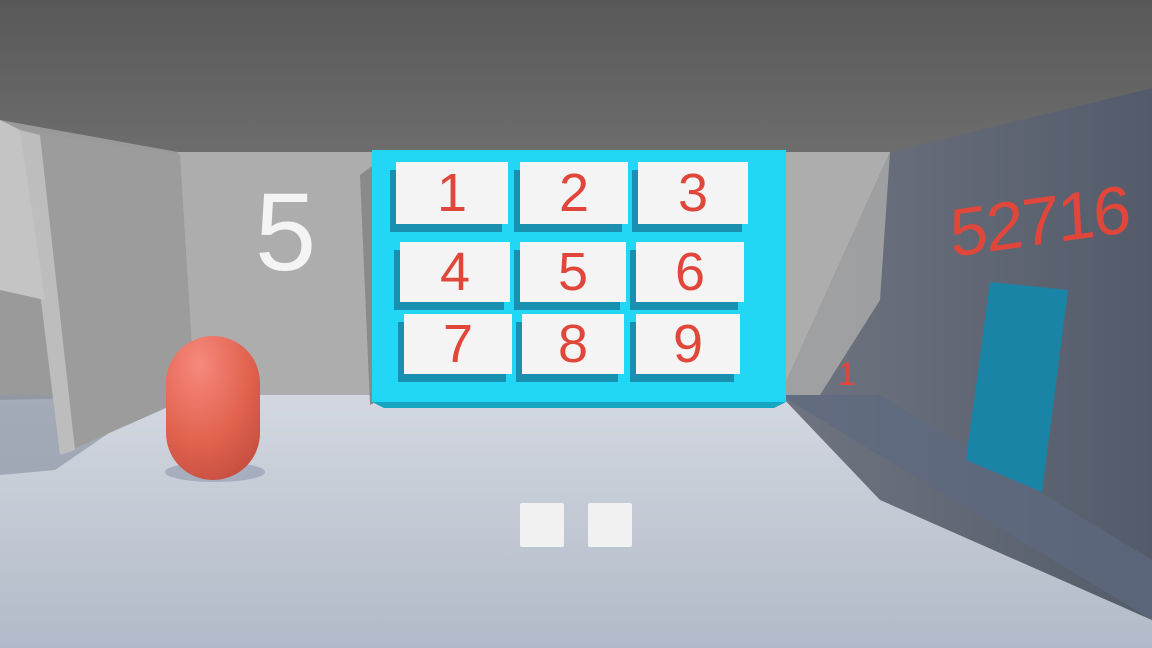 This screenshot has width=1152, height=648. I want to click on keypad-key-7: 7, so click(458, 344).